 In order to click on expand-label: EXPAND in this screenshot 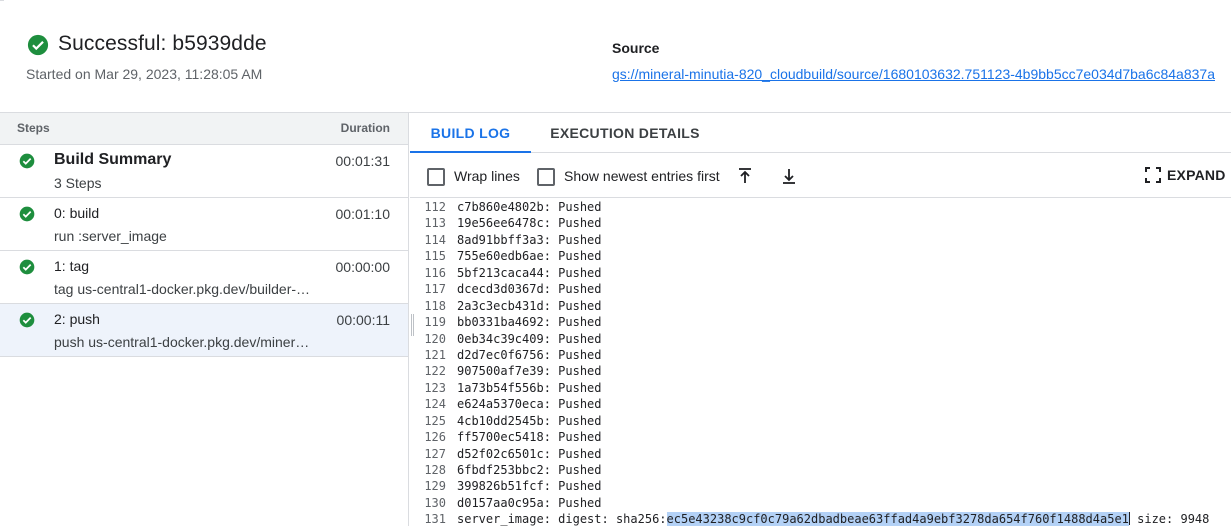, I will do `click(1196, 175)`.